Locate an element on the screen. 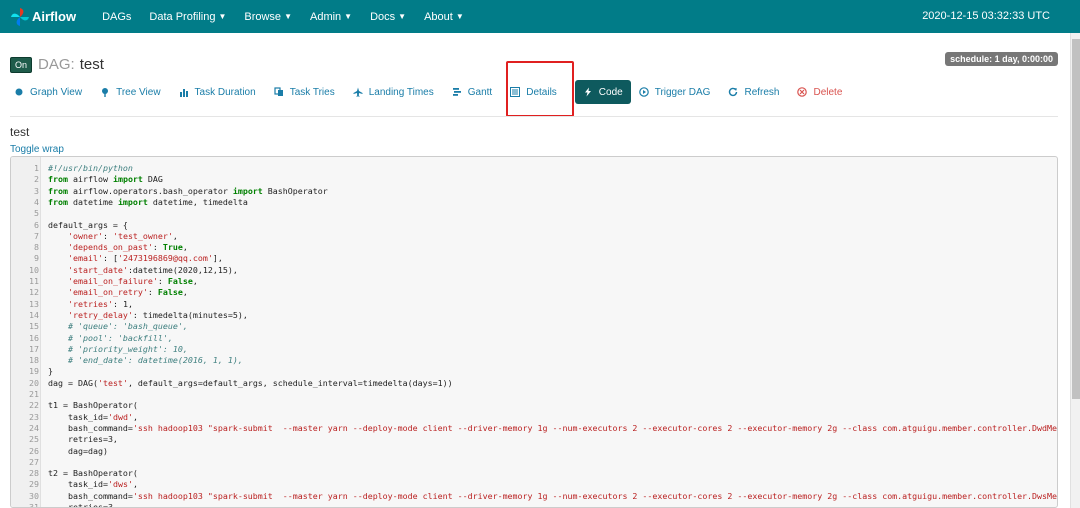  tab-landing-times: Landing Times is located at coordinates (393, 92).